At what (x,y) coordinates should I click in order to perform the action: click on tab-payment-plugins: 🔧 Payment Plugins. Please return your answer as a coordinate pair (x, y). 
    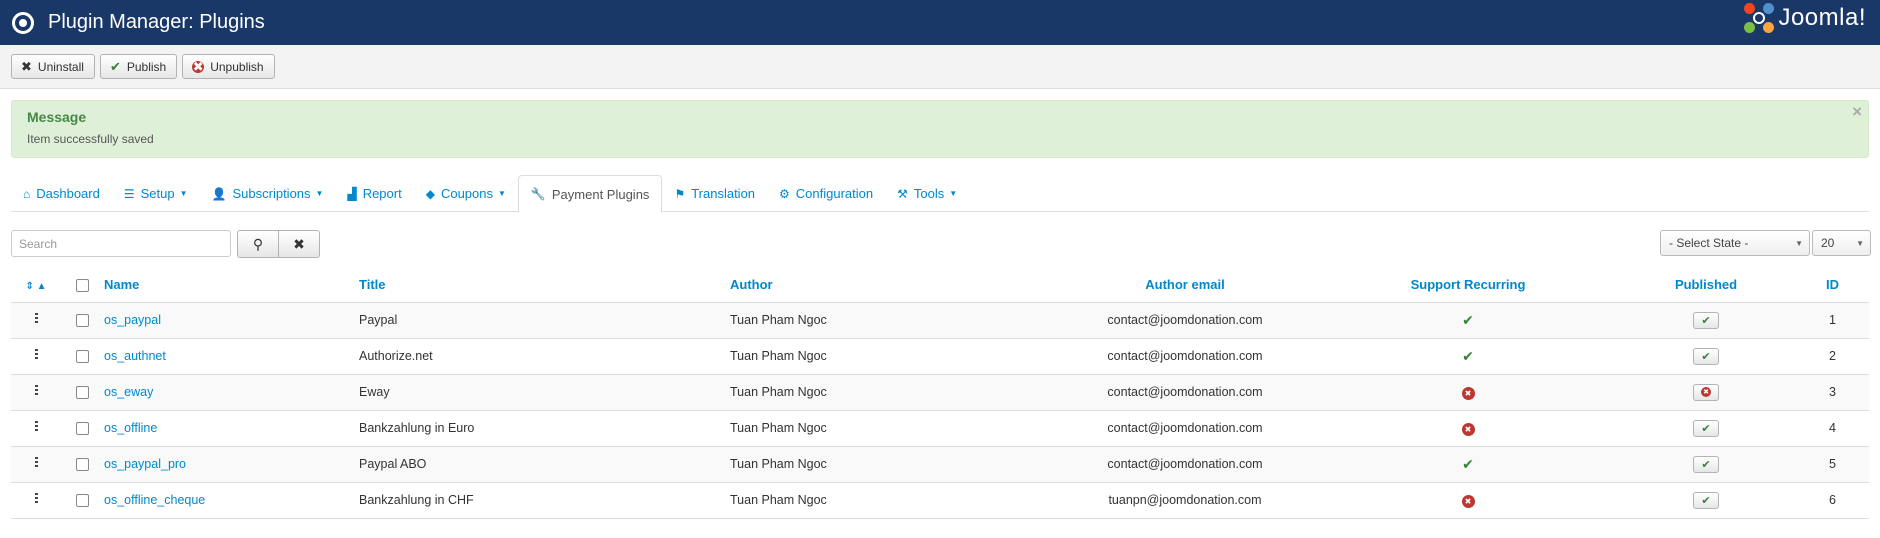
    Looking at the image, I should click on (590, 194).